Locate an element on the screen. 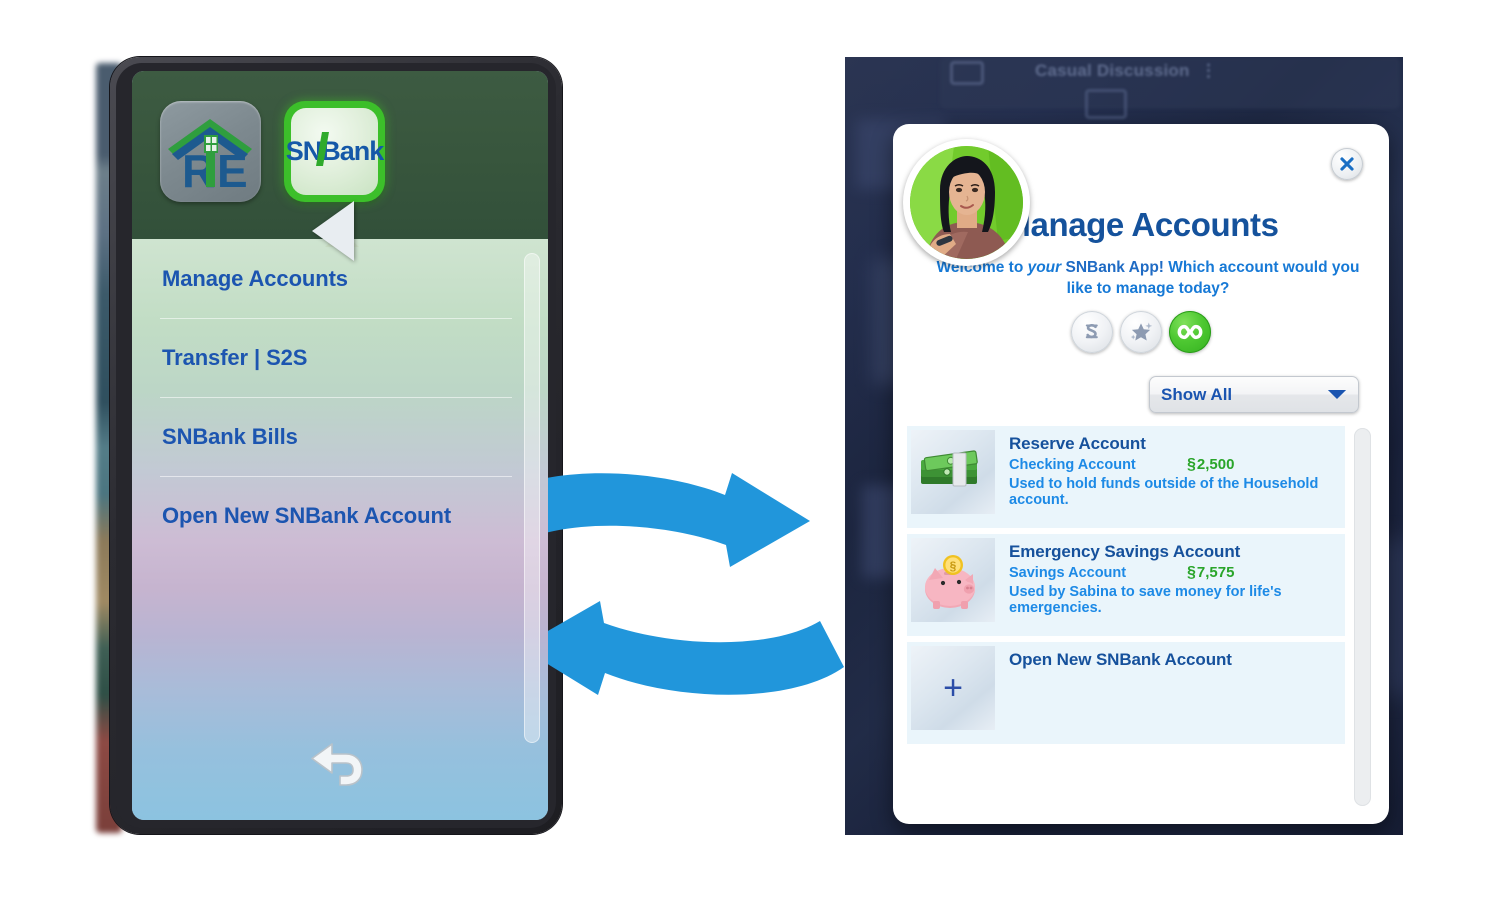 The height and width of the screenshot is (900, 1500). close-icon is located at coordinates (1347, 164).